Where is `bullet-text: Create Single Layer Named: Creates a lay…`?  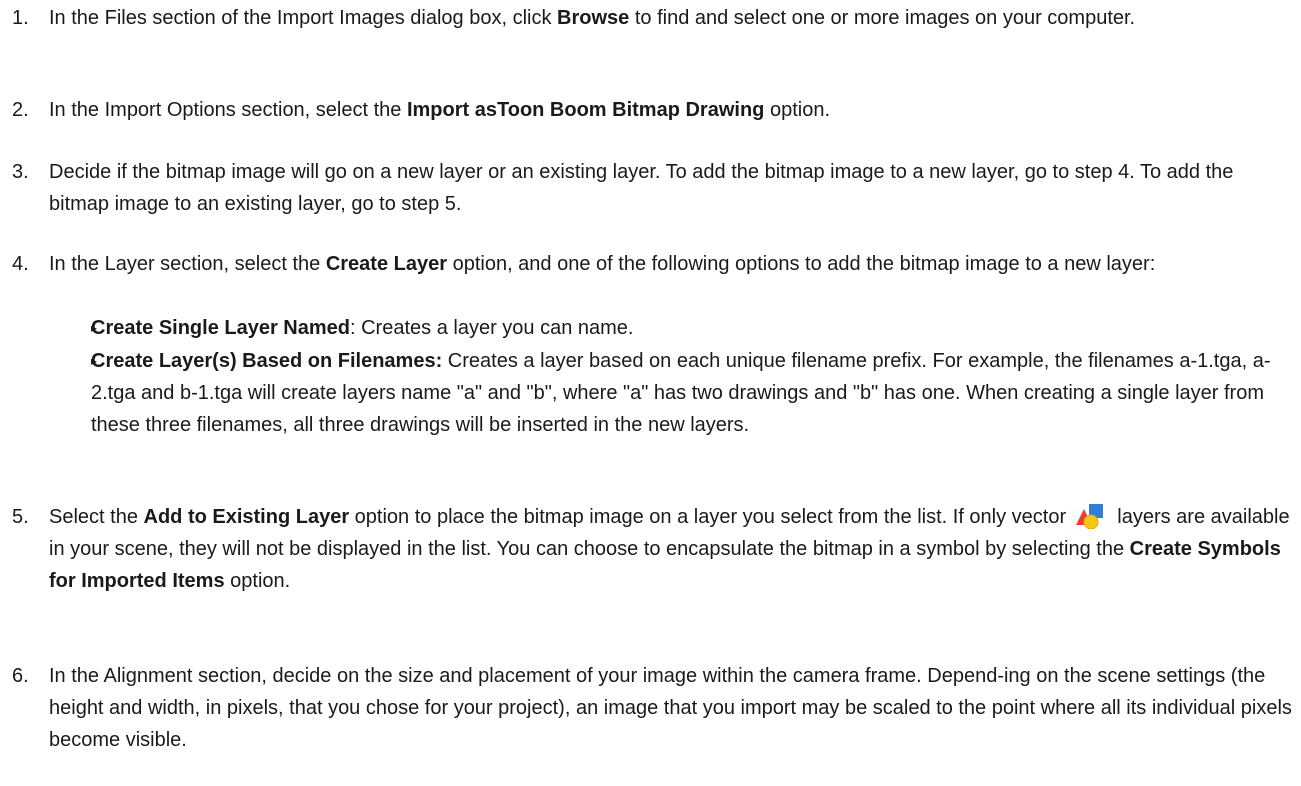
bullet-text: Create Single Layer Named: Creates a lay… is located at coordinates (693, 328).